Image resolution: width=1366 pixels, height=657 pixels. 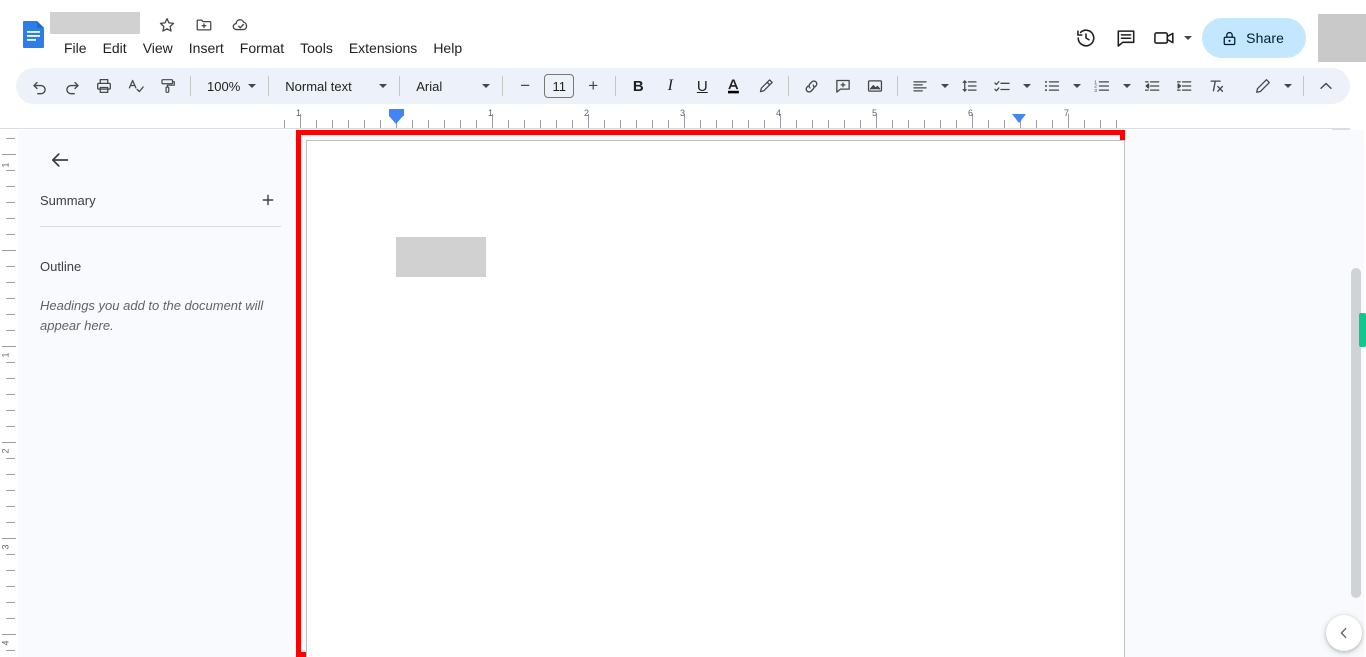 What do you see at coordinates (1326, 86) in the screenshot?
I see `collapse-toolbar-button` at bounding box center [1326, 86].